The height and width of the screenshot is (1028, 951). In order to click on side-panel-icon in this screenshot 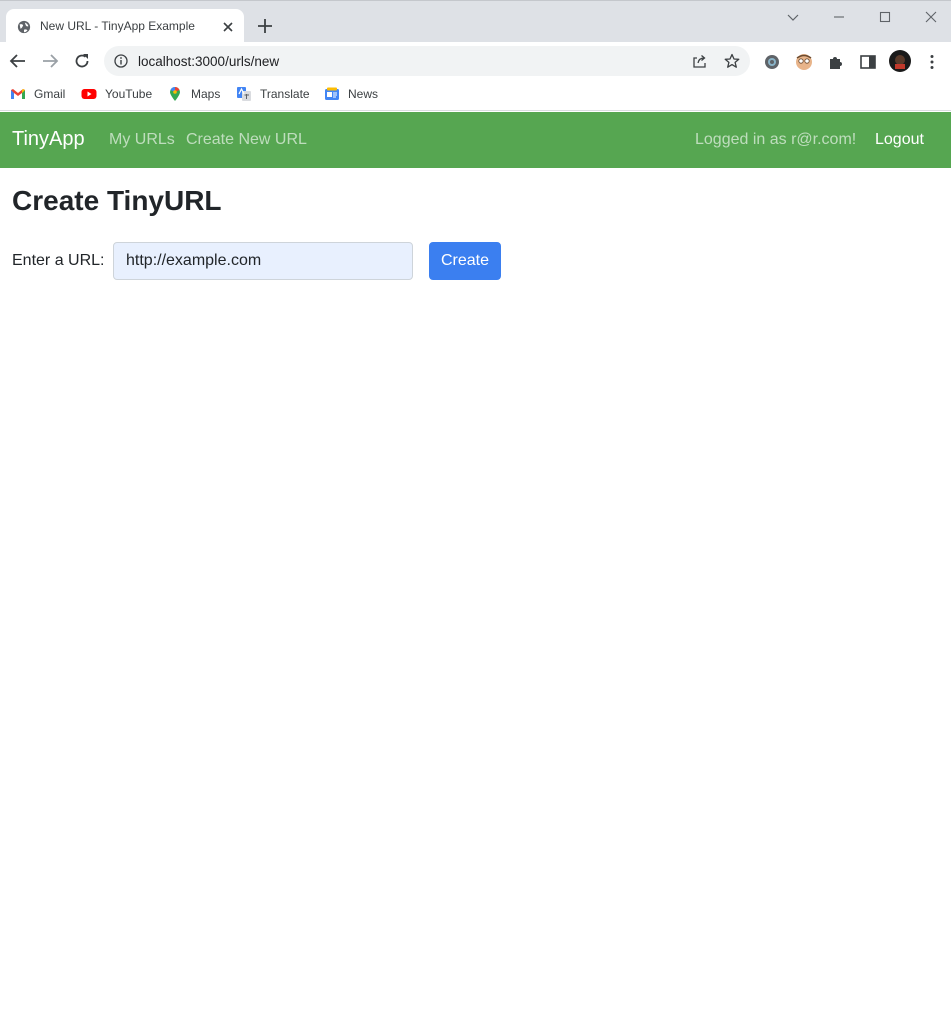, I will do `click(868, 62)`.